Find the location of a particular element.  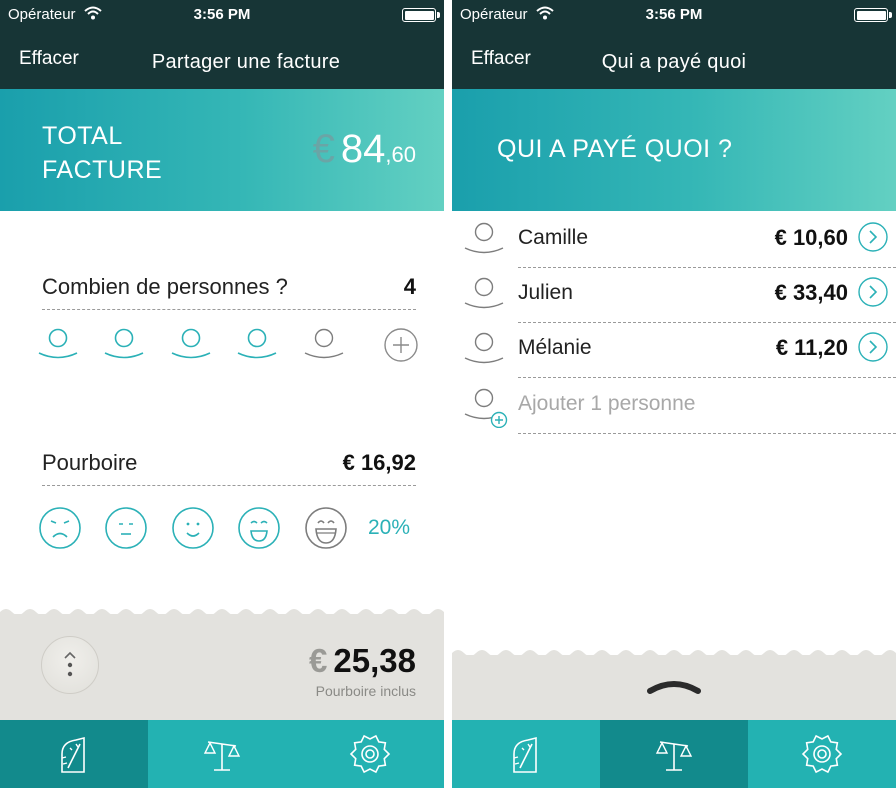

total-amount-int: 84 is located at coordinates (363, 149).